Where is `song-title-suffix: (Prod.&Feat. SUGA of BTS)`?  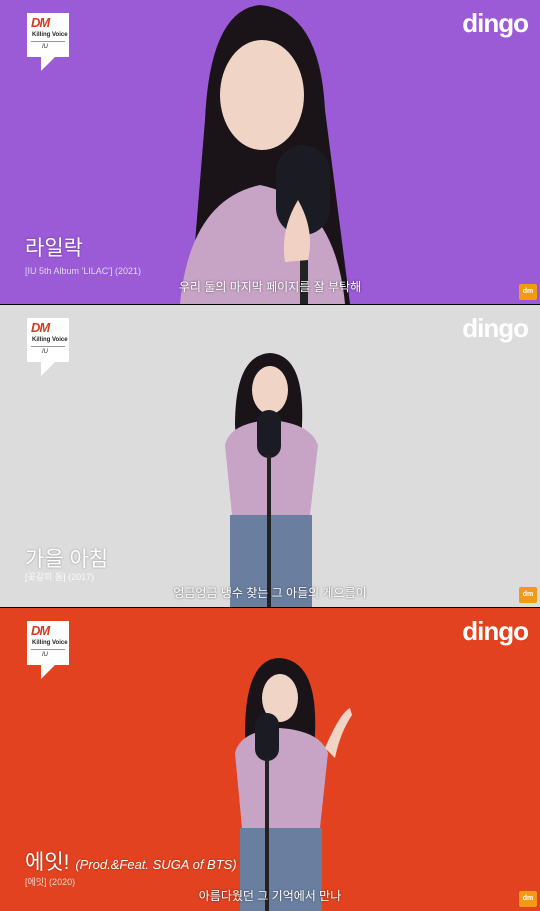 song-title-suffix: (Prod.&Feat. SUGA of BTS) is located at coordinates (156, 864).